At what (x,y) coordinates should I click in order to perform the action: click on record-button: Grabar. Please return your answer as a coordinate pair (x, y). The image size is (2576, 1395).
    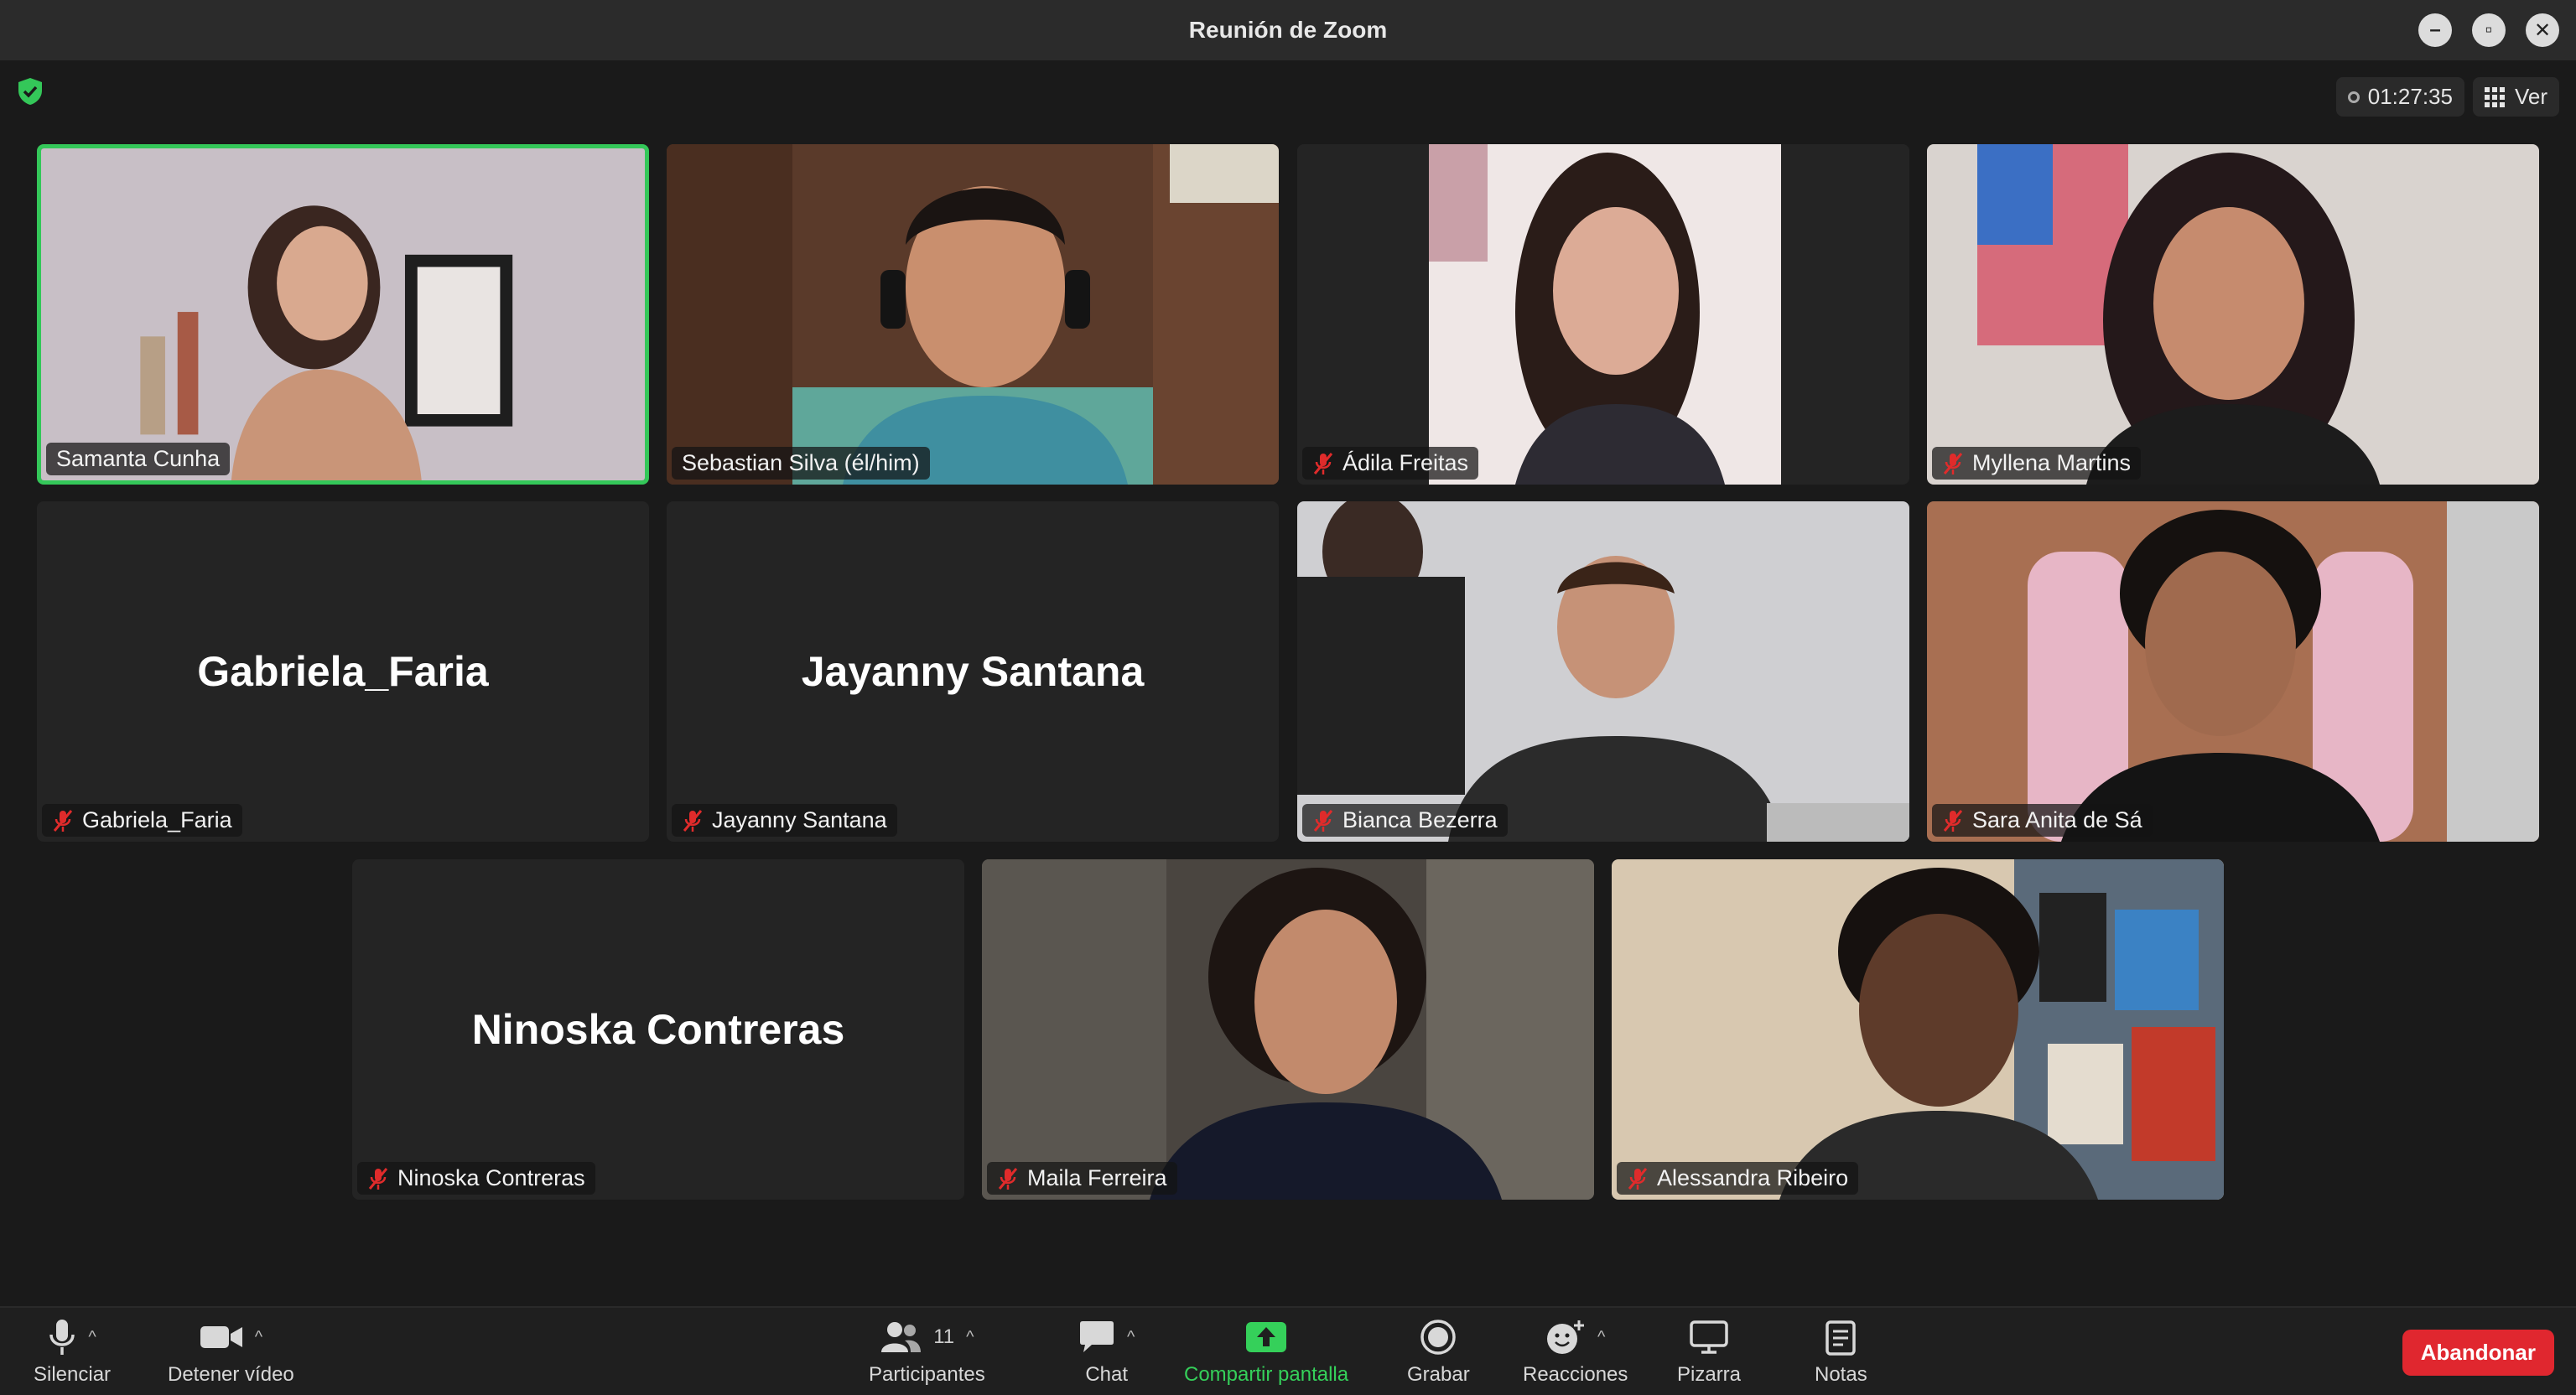
    Looking at the image, I should click on (1438, 1351).